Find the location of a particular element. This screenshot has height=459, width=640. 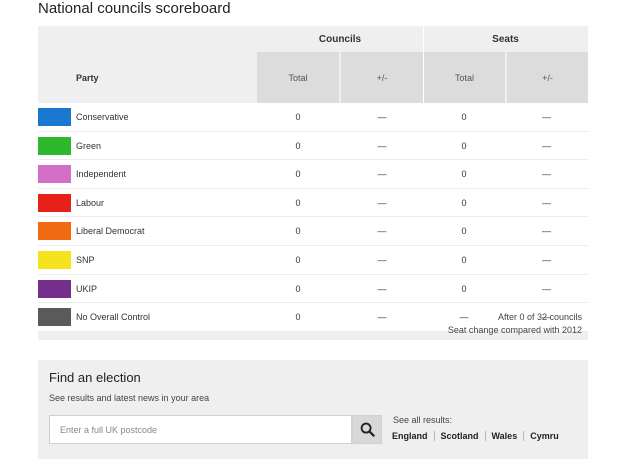

page-title: National councils scoreboard is located at coordinates (134, 8).